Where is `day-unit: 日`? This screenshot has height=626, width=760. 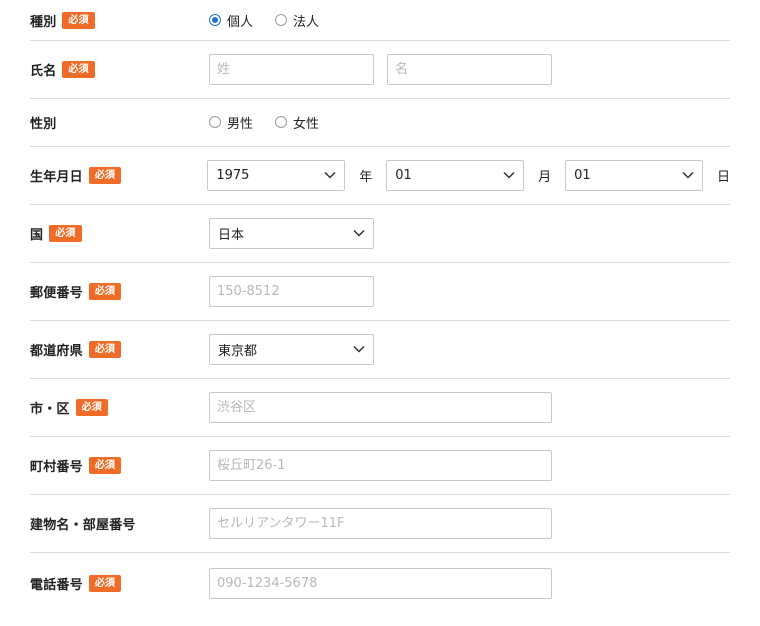
day-unit: 日 is located at coordinates (723, 177).